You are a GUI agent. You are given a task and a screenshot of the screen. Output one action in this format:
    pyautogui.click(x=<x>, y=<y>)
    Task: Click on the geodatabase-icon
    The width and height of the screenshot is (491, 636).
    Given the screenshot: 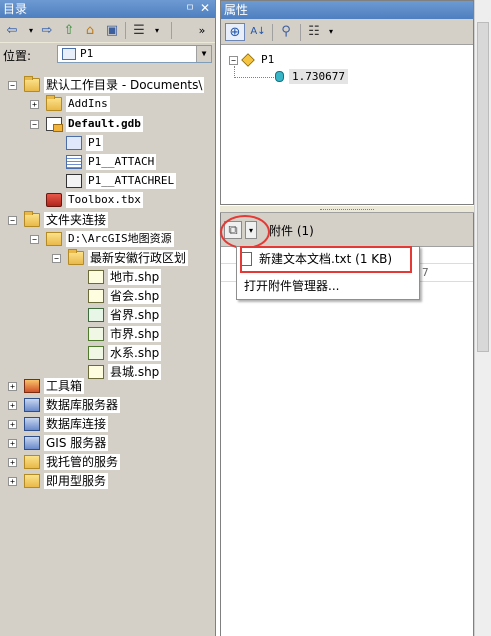 What is the action you would take?
    pyautogui.click(x=54, y=124)
    